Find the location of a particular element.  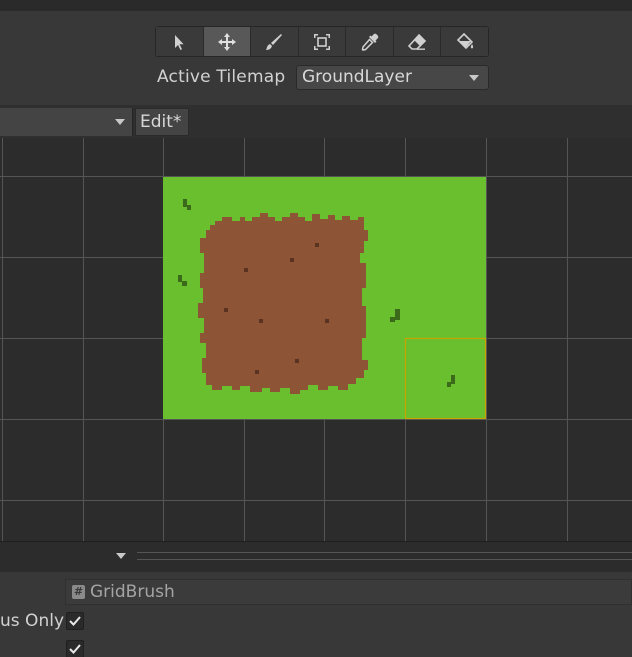

tool-button-group is located at coordinates (322, 41).